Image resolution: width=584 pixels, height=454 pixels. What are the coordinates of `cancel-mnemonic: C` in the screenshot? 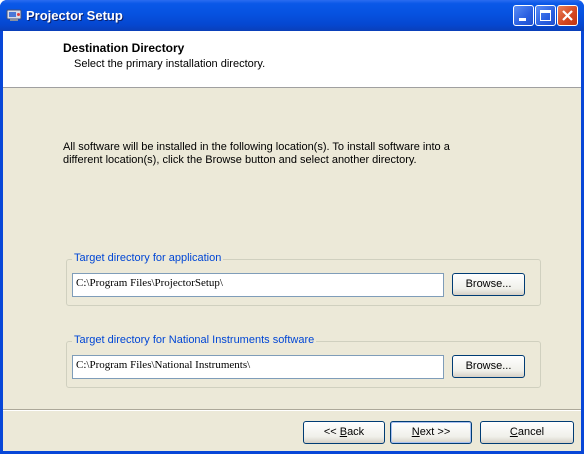 It's located at (513, 432).